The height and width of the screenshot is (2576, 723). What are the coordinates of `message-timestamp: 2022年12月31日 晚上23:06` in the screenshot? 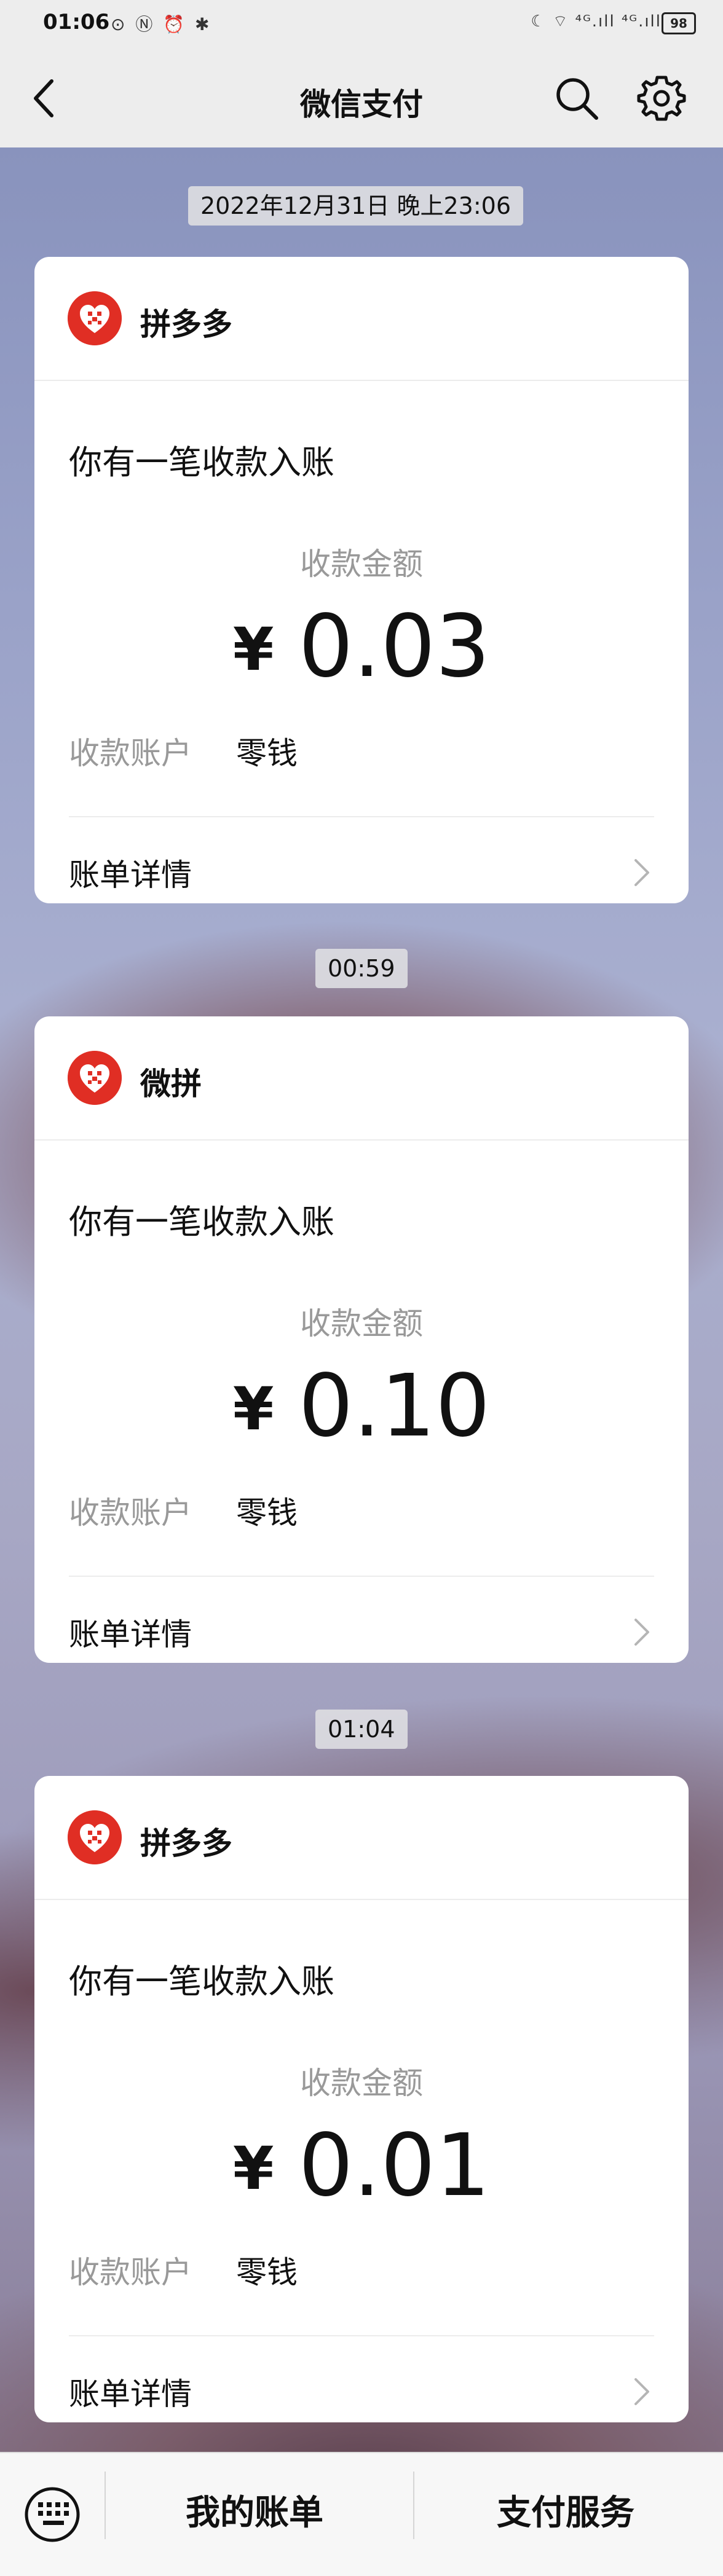 It's located at (356, 206).